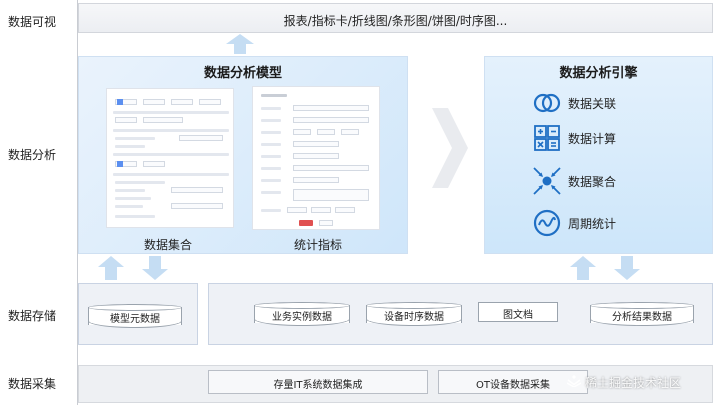 The height and width of the screenshot is (405, 720). Describe the element at coordinates (547, 223) in the screenshot. I see `wave-cycle-icon` at that location.